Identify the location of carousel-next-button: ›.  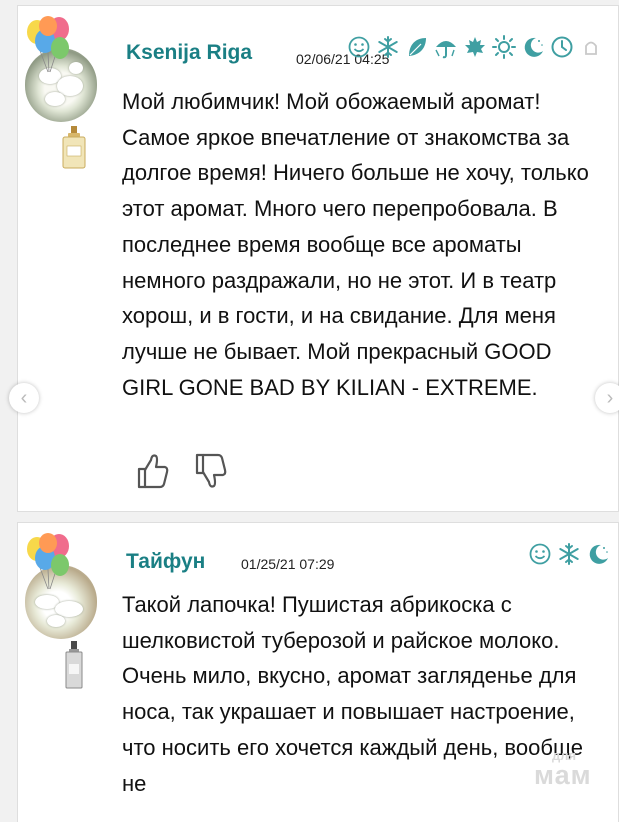
(607, 398).